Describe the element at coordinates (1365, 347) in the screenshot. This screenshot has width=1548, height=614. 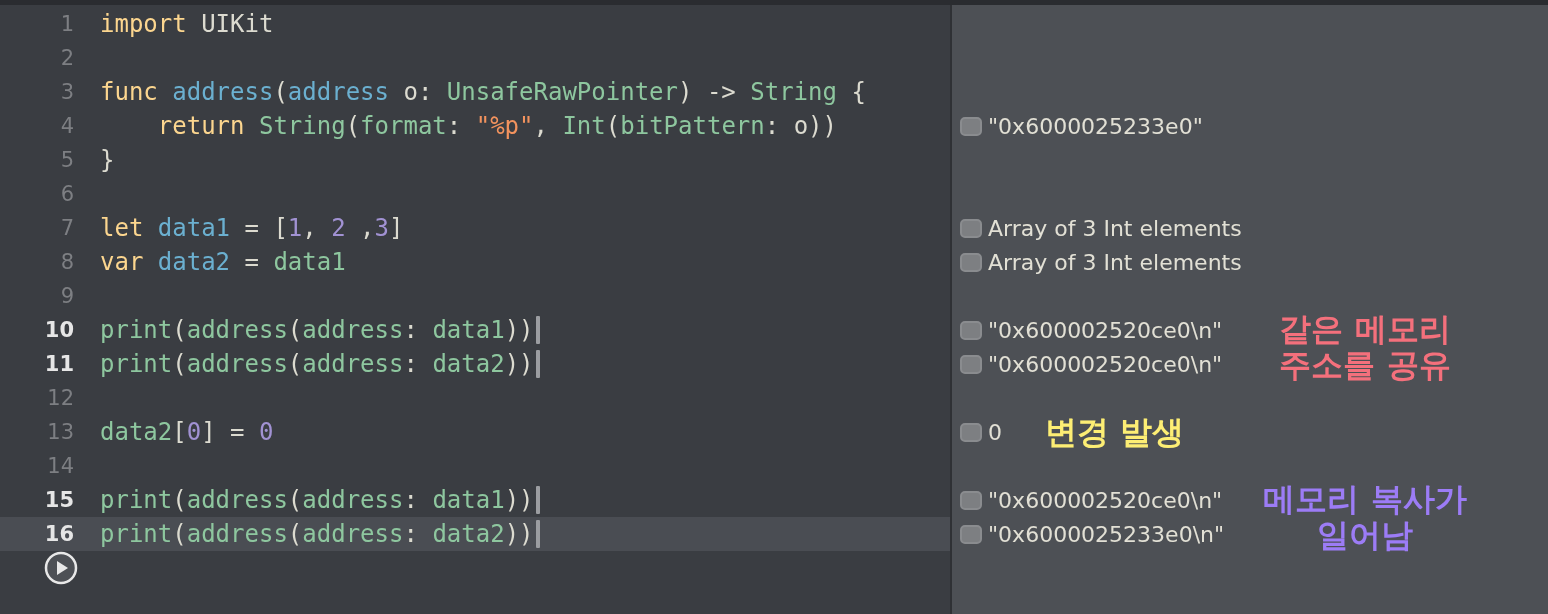
I see `annotation-text: 같은 메모리 주소를 공유` at that location.